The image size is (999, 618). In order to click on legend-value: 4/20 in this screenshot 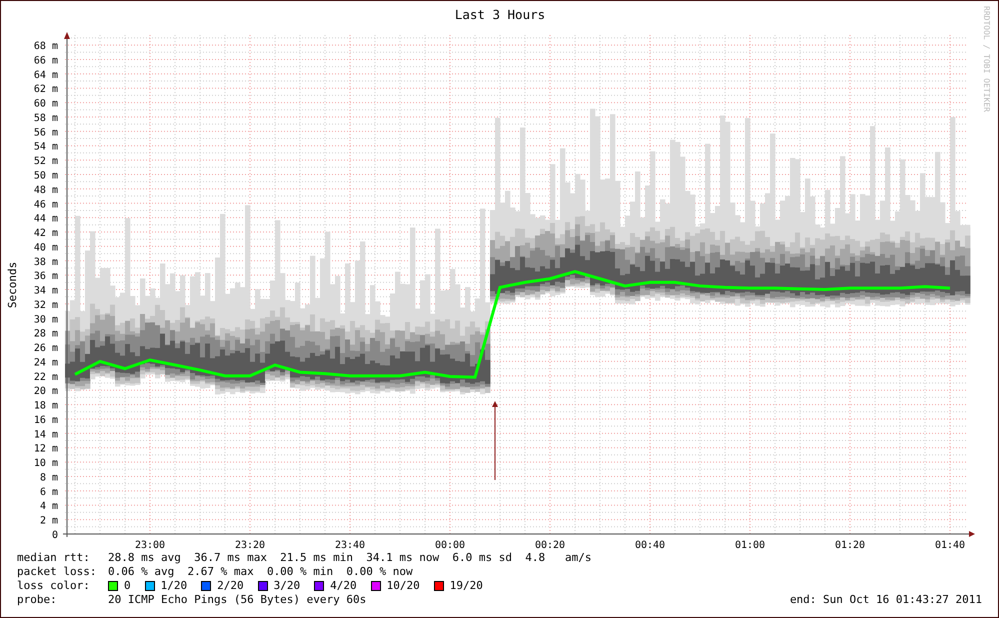, I will do `click(343, 586)`.